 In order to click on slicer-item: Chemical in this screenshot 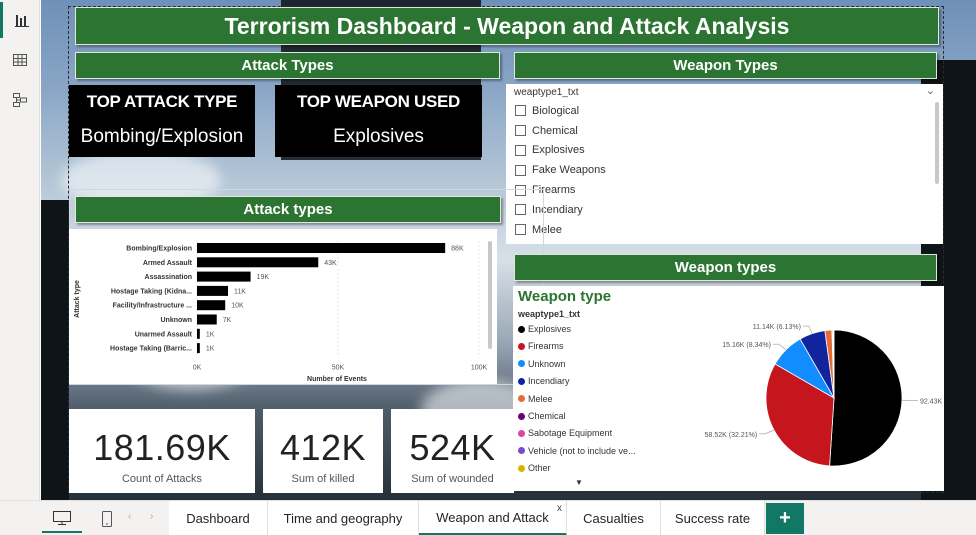, I will do `click(724, 131)`.